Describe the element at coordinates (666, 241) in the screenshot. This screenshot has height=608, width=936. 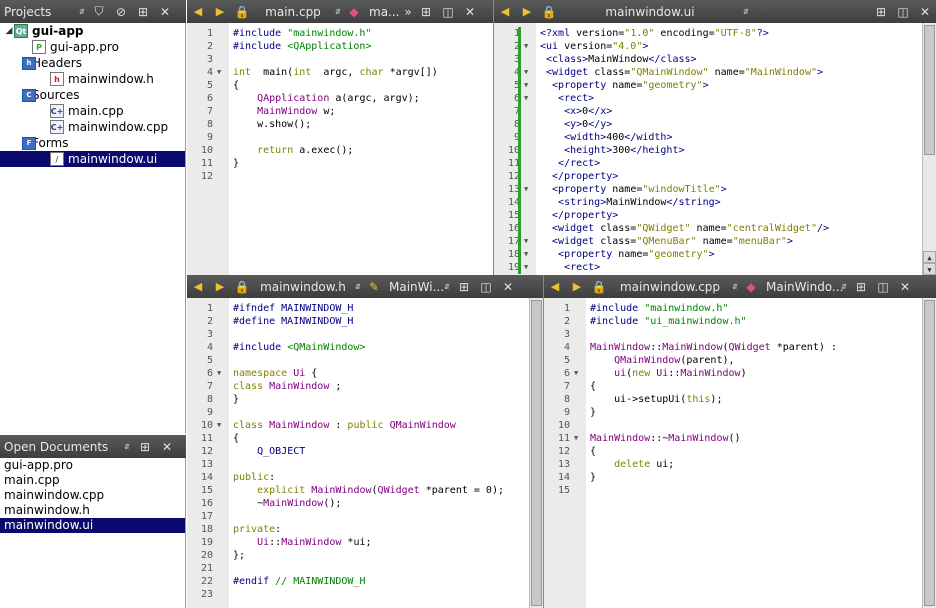
I see `code-token: "QMenuBar"` at that location.